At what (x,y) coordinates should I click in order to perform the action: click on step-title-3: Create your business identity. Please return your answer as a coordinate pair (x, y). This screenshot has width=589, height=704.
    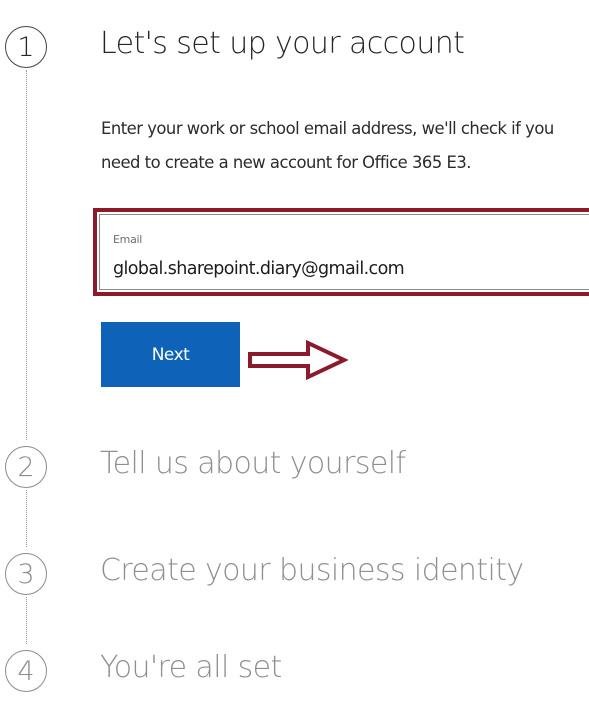
    Looking at the image, I should click on (312, 570).